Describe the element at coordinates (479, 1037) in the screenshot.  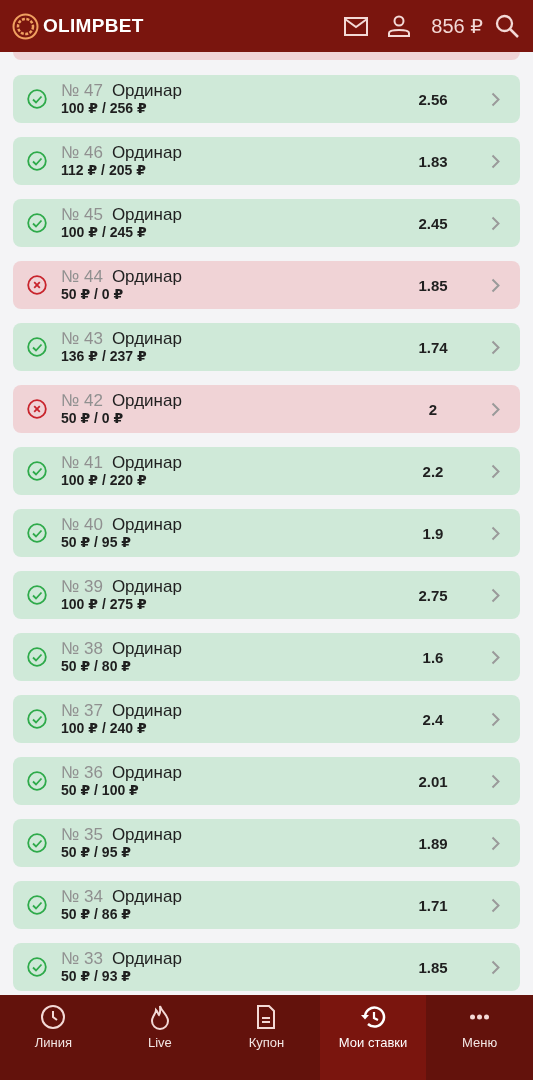
I see `nav-tab: Меню` at that location.